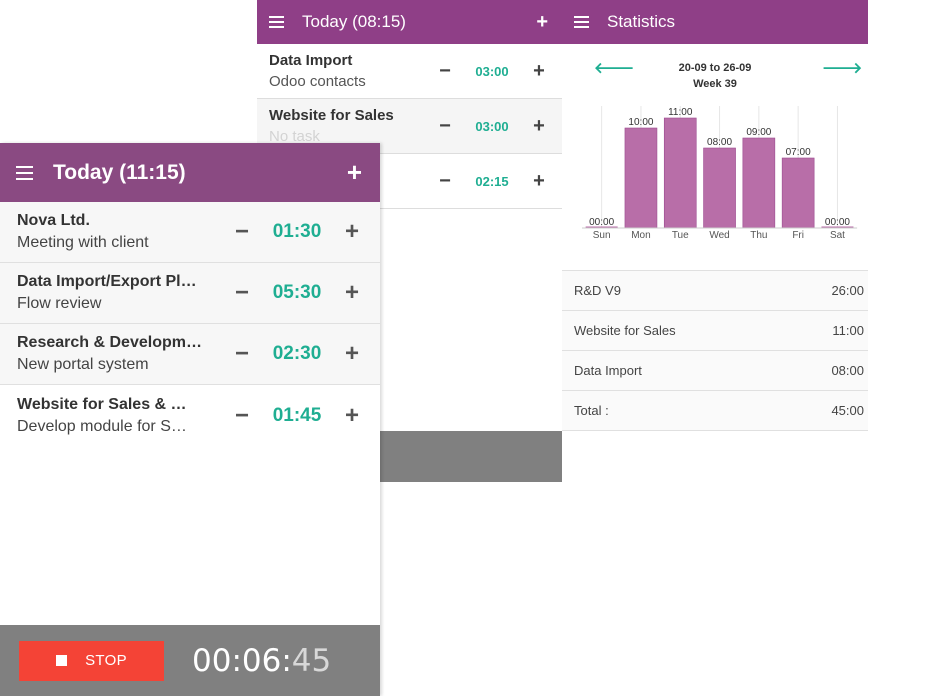 This screenshot has height=696, width=950. What do you see at coordinates (297, 231) in the screenshot?
I see `duration: 01:30` at bounding box center [297, 231].